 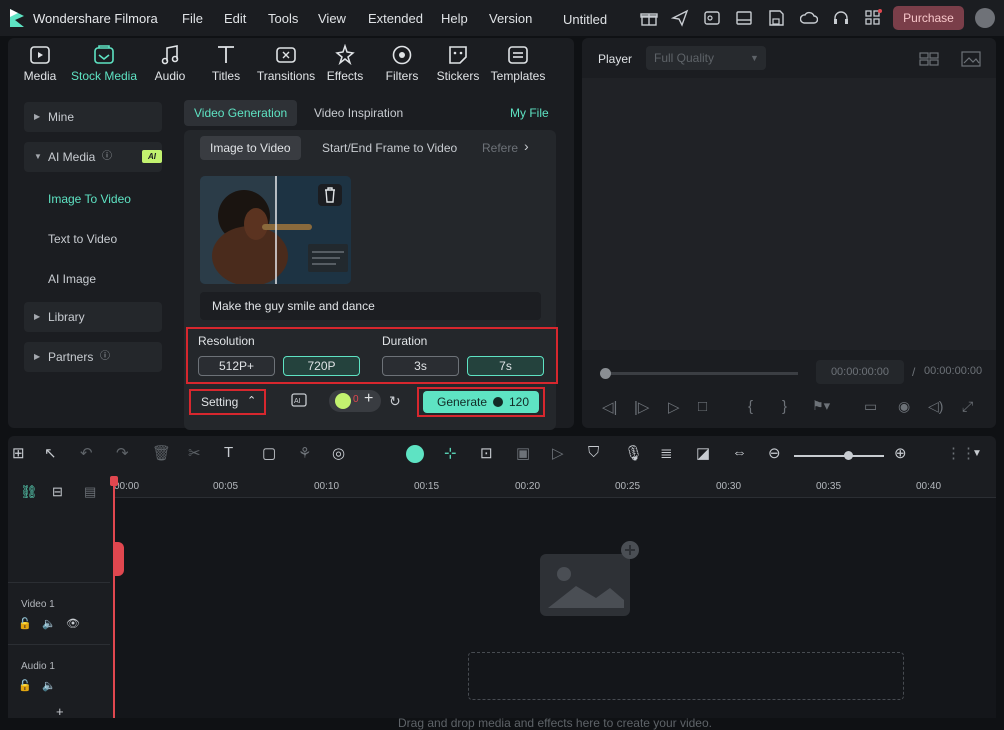 I want to click on tab-video-inspiration: Video Inspiration, so click(x=358, y=113).